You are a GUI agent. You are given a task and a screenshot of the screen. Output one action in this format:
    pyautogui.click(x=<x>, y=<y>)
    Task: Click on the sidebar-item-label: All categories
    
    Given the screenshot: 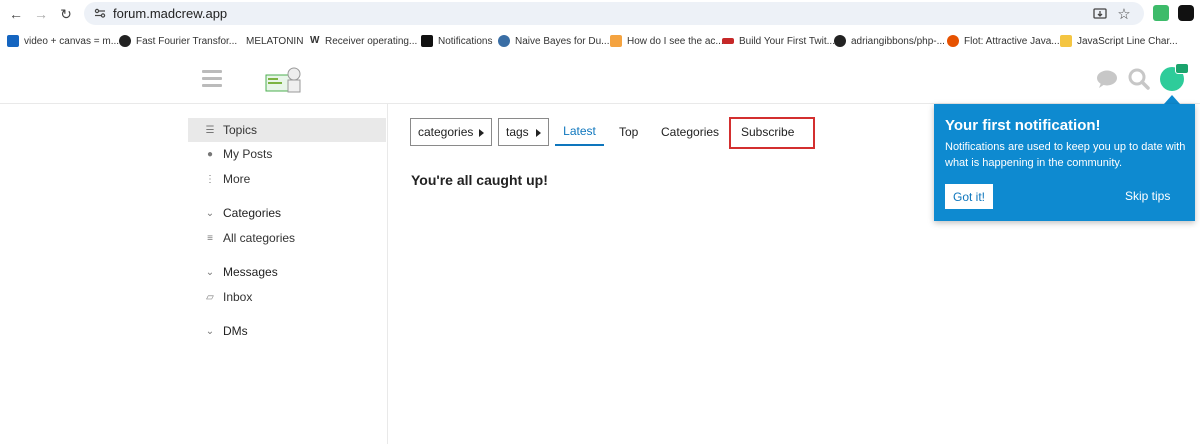 What is the action you would take?
    pyautogui.click(x=259, y=238)
    